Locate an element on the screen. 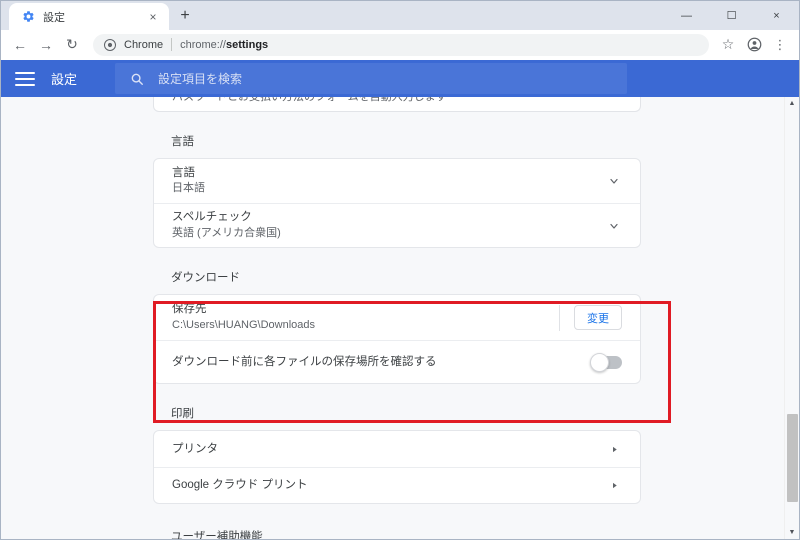  scroll-down-arrow: ▼ is located at coordinates (792, 532).